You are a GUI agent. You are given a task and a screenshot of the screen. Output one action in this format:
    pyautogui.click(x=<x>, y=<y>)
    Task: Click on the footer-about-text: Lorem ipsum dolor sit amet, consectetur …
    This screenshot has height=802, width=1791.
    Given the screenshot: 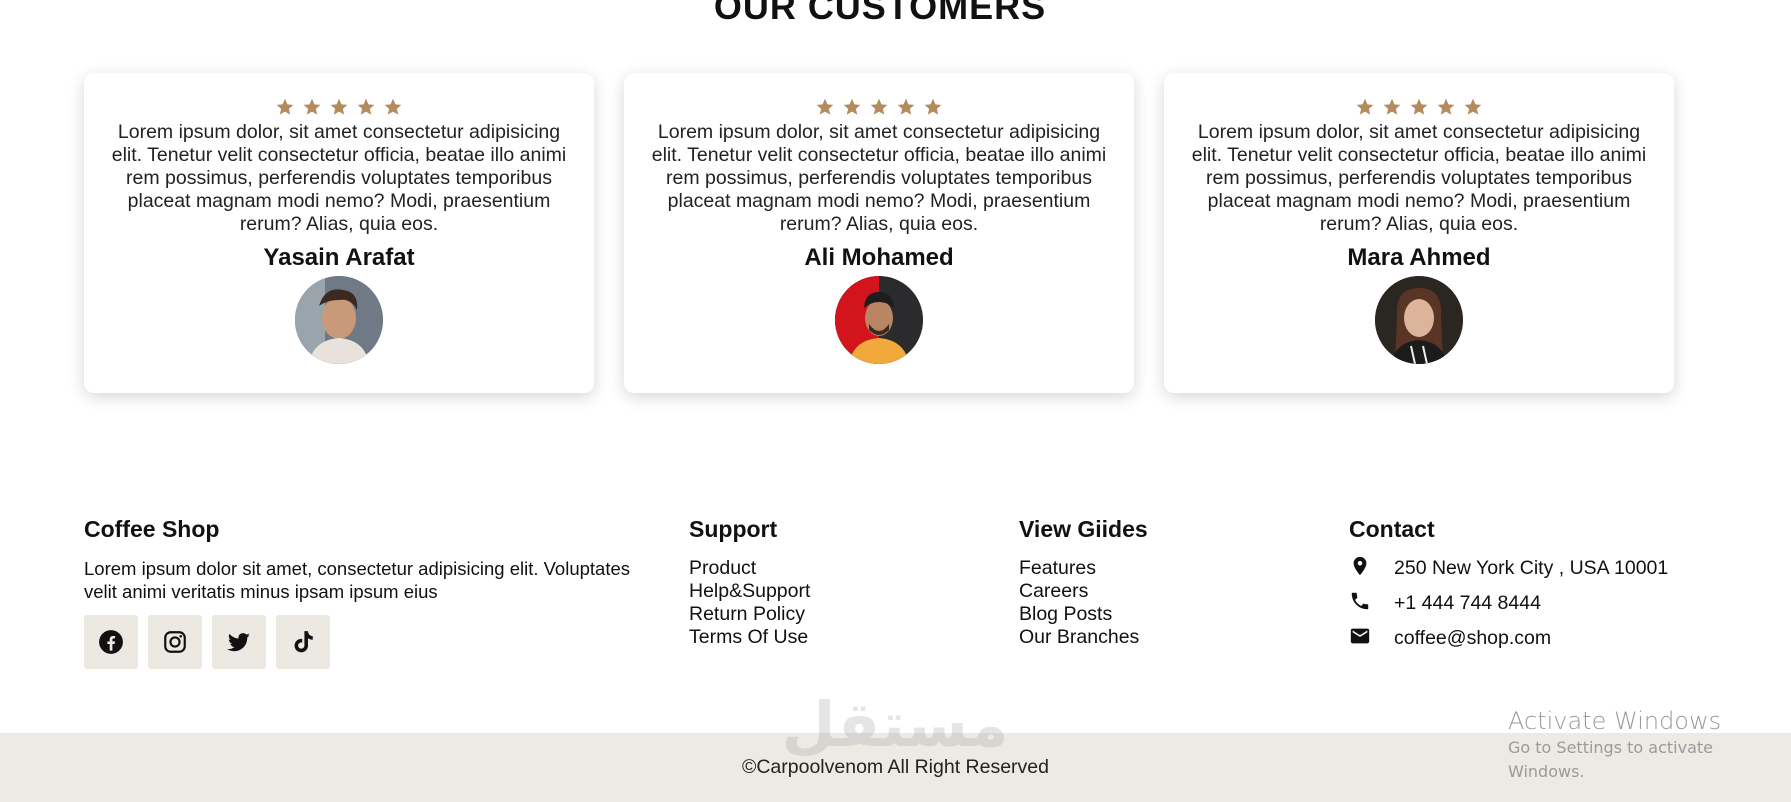 What is the action you would take?
    pyautogui.click(x=357, y=580)
    